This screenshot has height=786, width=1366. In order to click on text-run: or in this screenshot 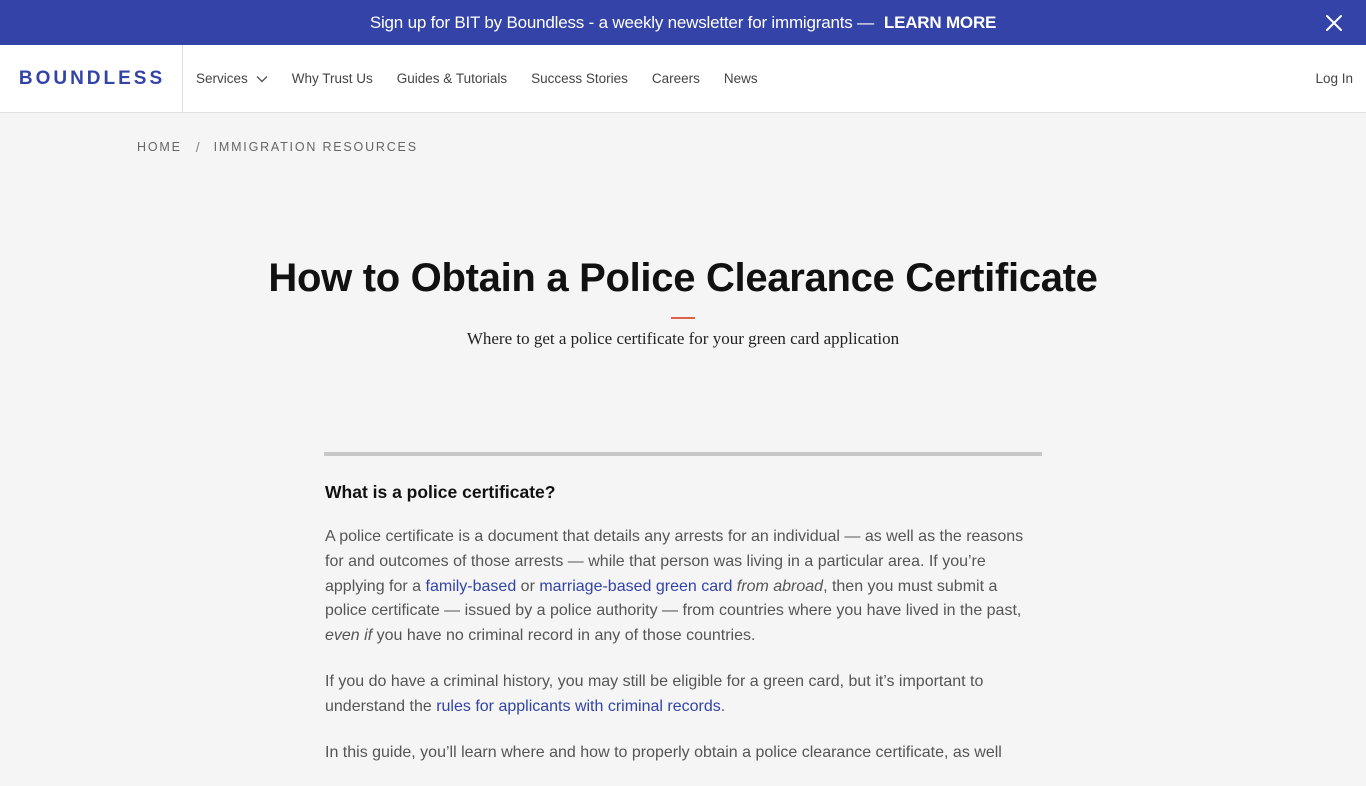, I will do `click(528, 586)`.